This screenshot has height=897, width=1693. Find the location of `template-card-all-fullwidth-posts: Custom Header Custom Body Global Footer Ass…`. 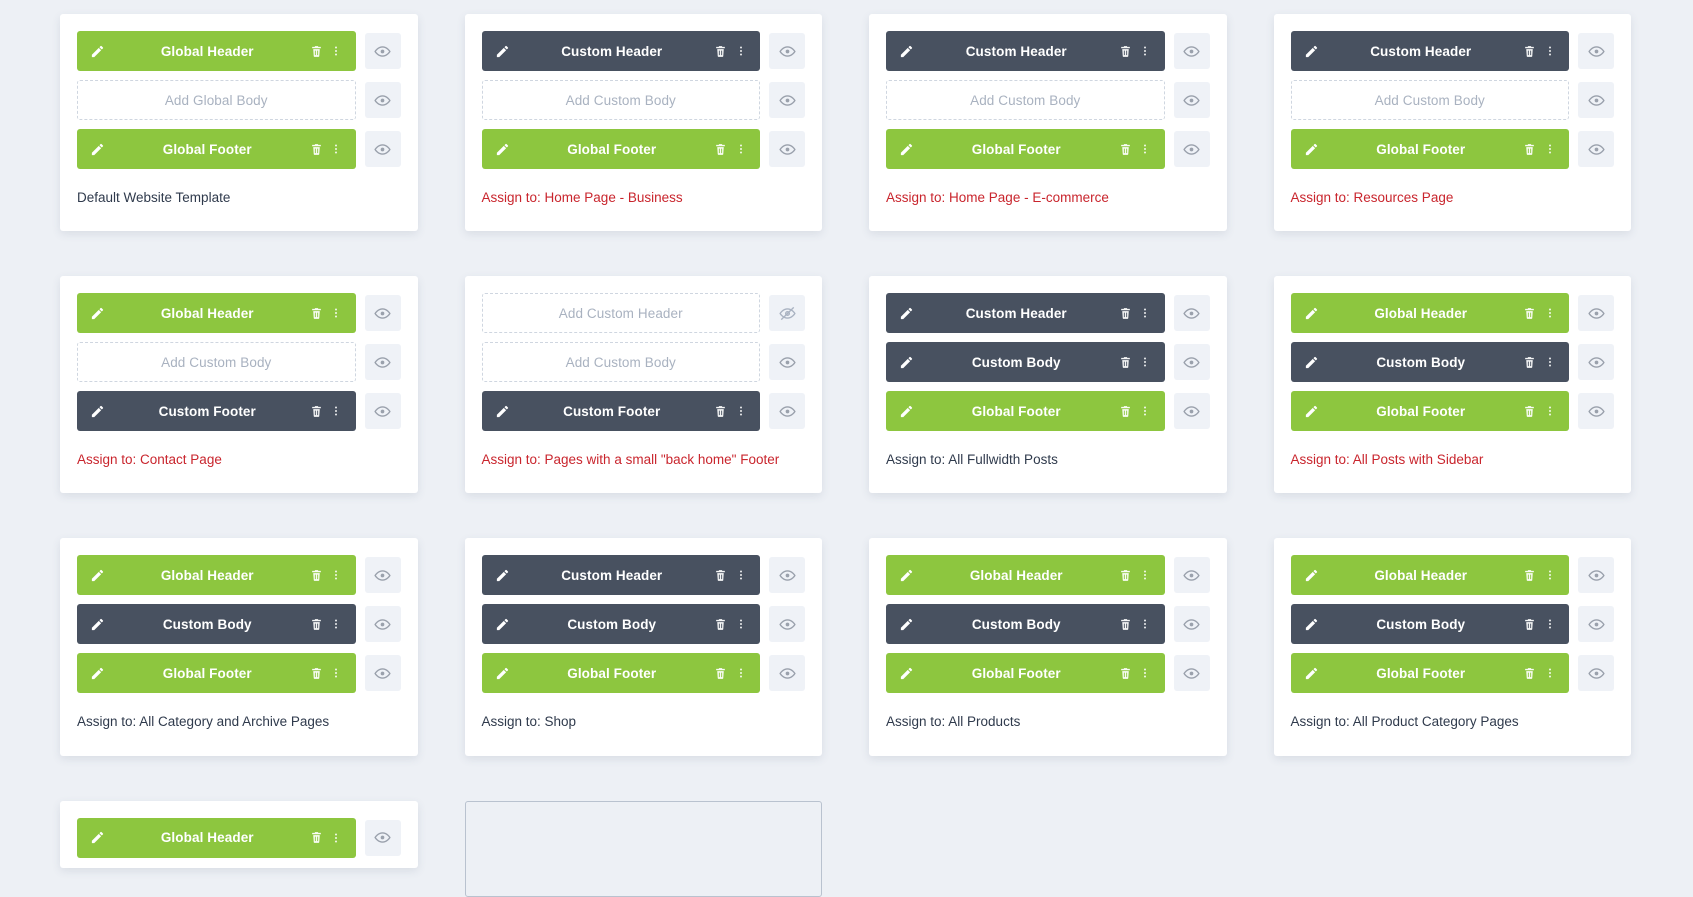

template-card-all-fullwidth-posts: Custom Header Custom Body Global Footer Ass… is located at coordinates (1048, 385).